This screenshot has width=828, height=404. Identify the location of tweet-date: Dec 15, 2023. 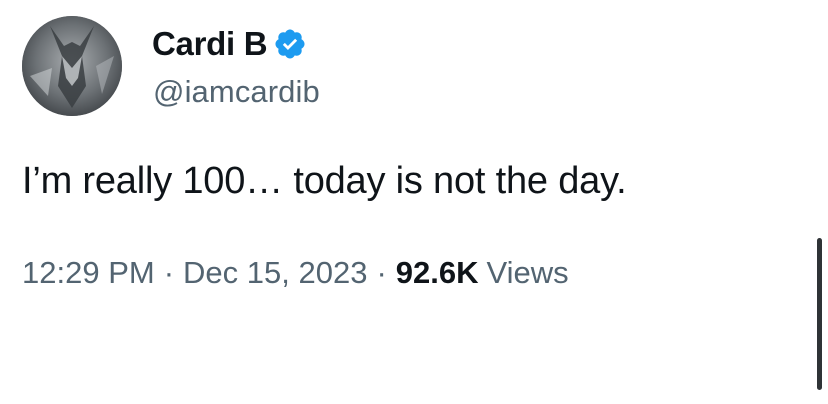
(275, 273).